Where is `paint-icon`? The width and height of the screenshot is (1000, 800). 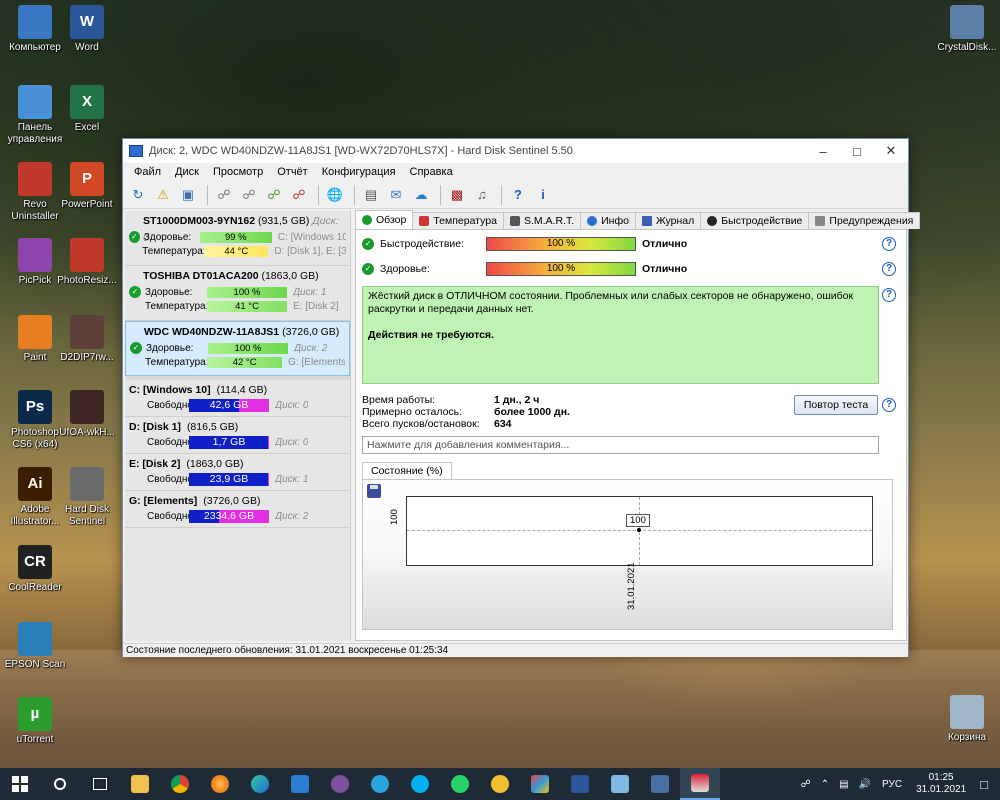
paint-icon is located at coordinates (540, 784).